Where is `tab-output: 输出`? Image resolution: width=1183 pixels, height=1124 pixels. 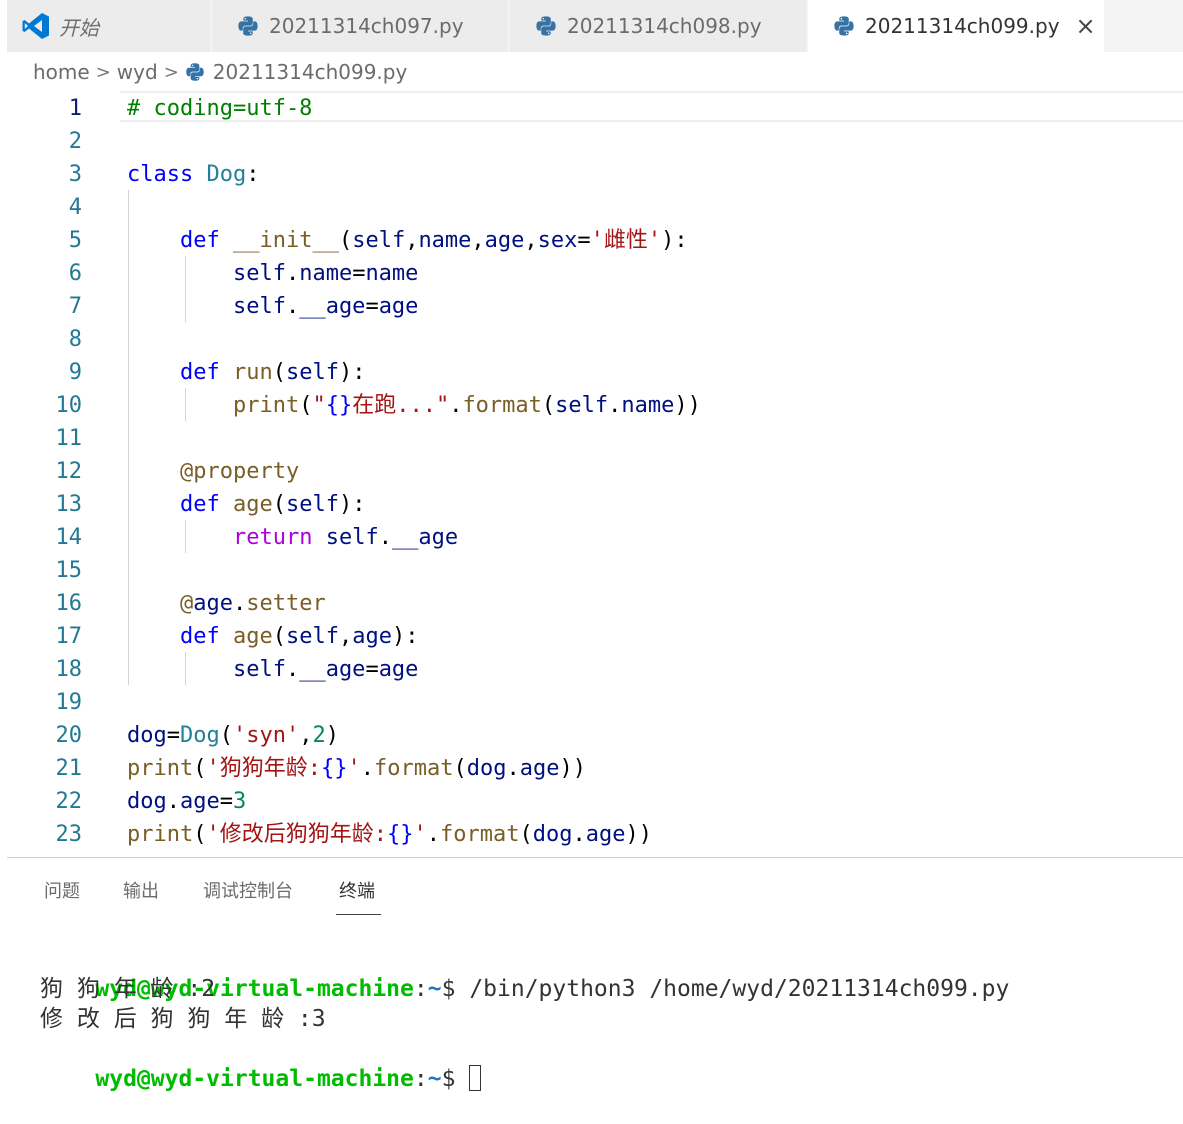
tab-output: 输出 is located at coordinates (141, 890).